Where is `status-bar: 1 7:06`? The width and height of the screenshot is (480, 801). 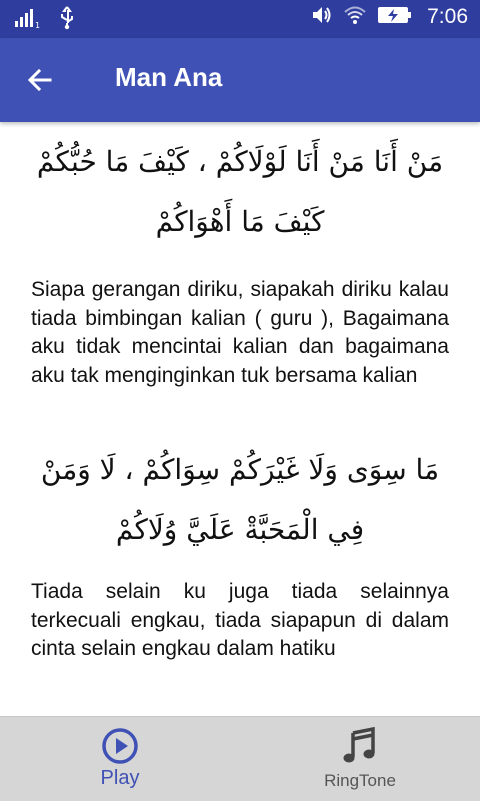
status-bar: 1 7:06 is located at coordinates (240, 19).